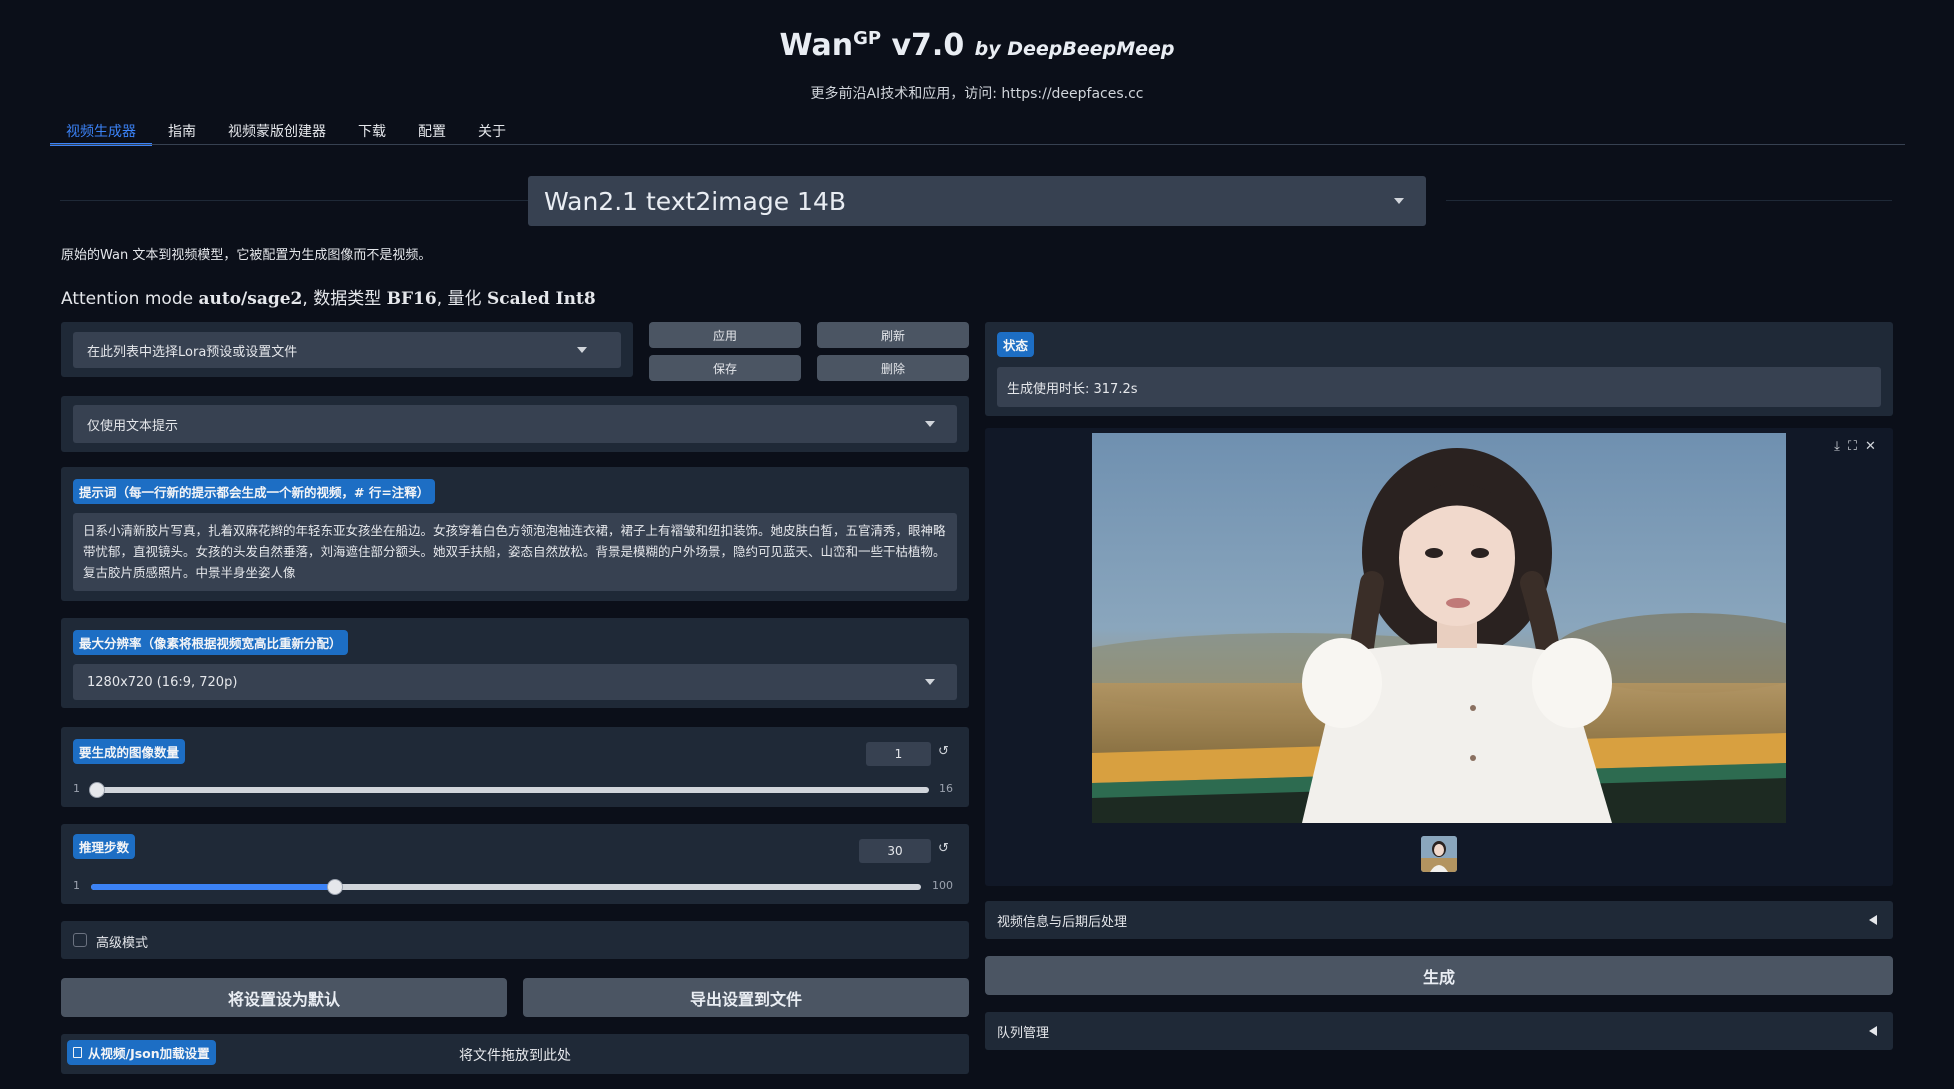 The height and width of the screenshot is (1089, 1954). Describe the element at coordinates (254, 491) in the screenshot. I see `prompt-label: 提示词（每一行新的提示都会生成一个新的视频，# 行=注释）` at that location.